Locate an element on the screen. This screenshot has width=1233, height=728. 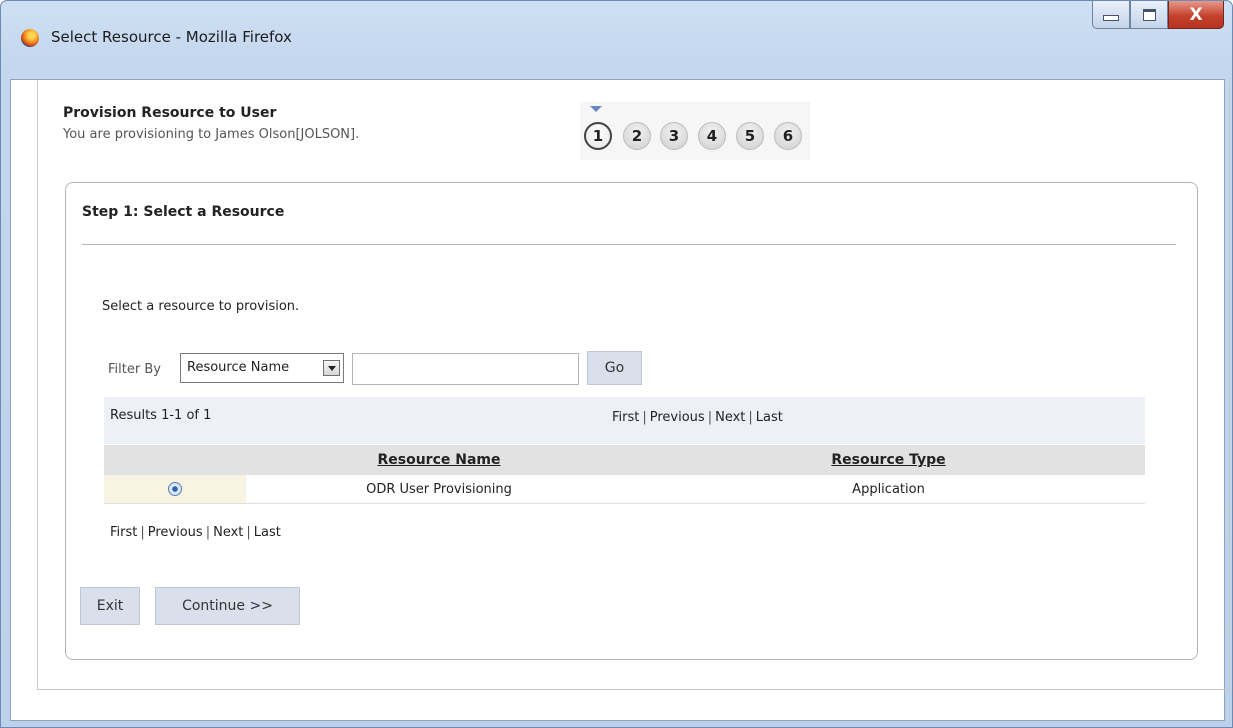
row-resource-type: Application is located at coordinates (888, 489).